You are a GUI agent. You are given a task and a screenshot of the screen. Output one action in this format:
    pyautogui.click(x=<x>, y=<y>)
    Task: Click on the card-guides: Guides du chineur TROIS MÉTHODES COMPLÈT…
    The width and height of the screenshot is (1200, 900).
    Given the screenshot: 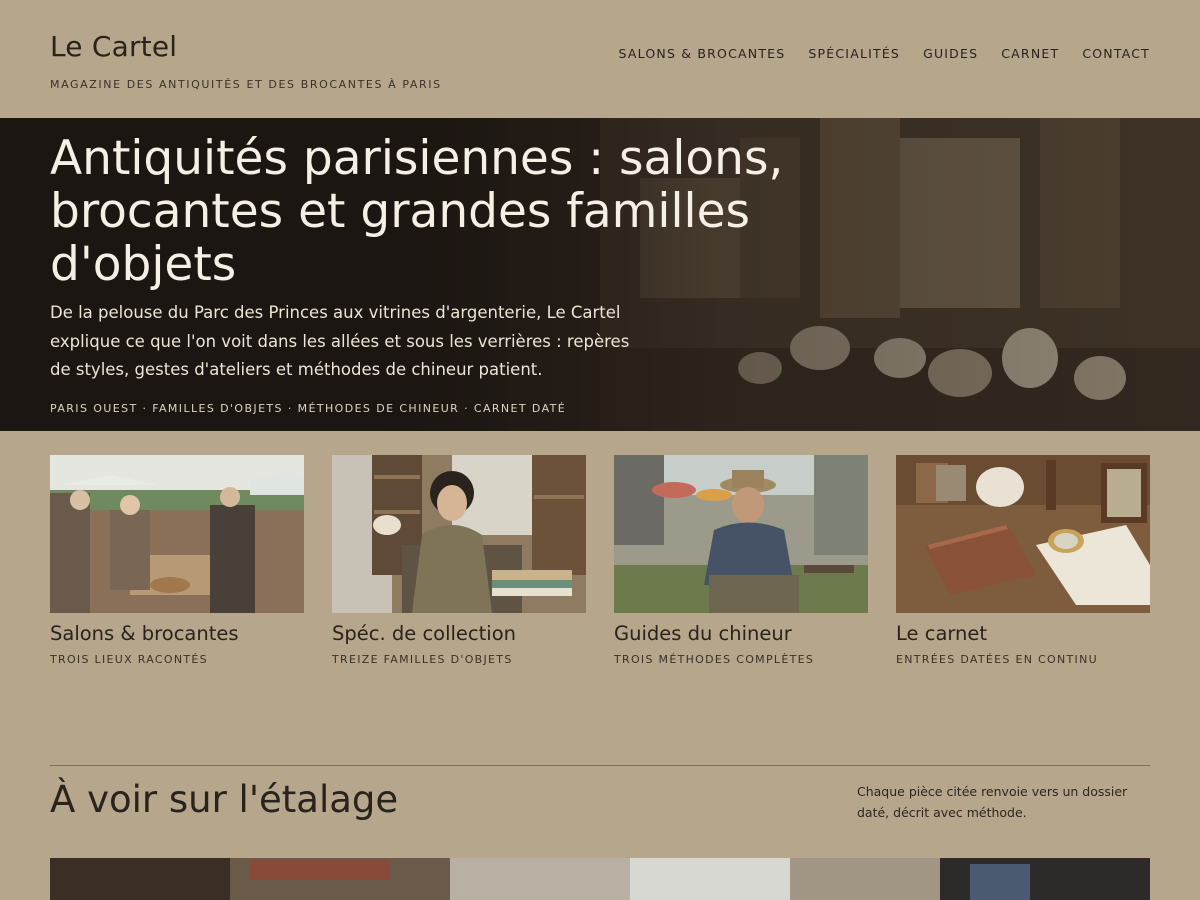 What is the action you would take?
    pyautogui.click(x=741, y=560)
    